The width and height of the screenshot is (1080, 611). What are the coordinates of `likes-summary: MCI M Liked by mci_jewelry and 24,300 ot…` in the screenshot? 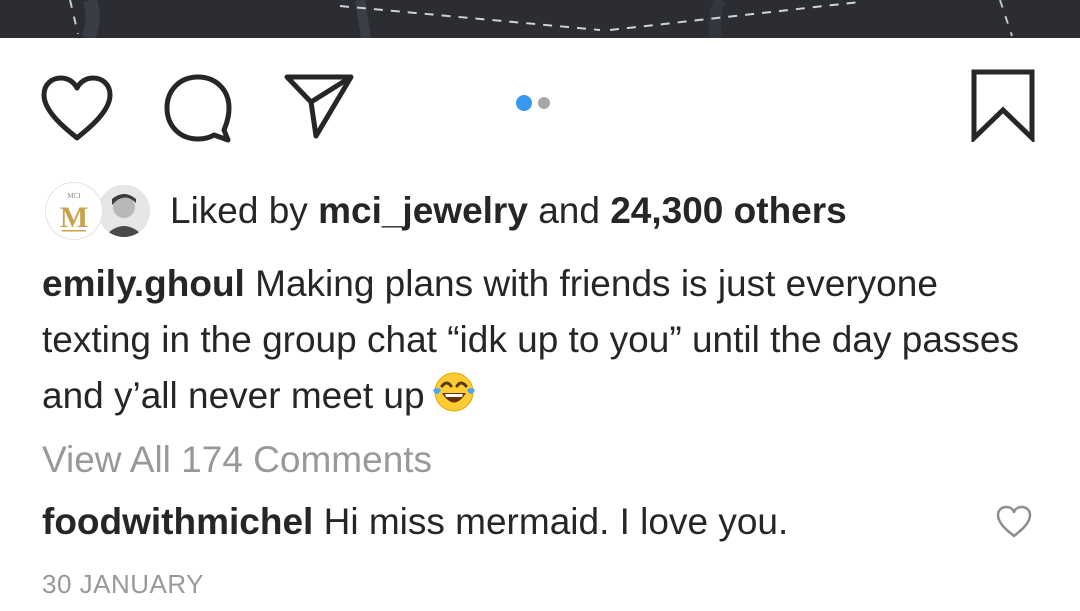 It's located at (446, 211).